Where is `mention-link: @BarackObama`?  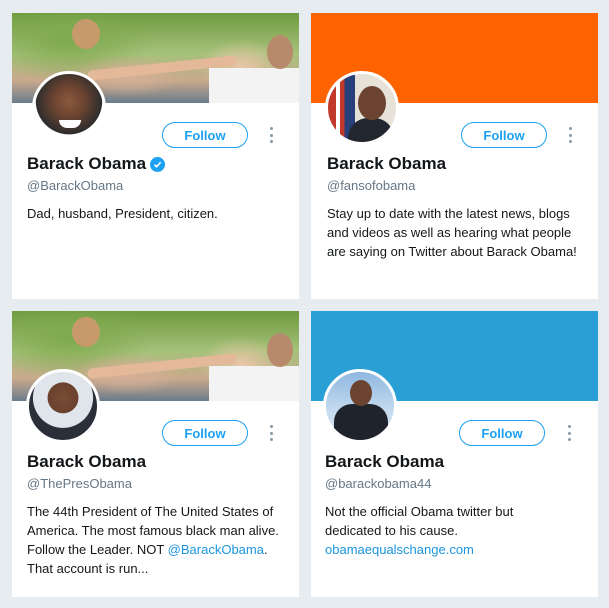 mention-link: @BarackObama is located at coordinates (216, 549).